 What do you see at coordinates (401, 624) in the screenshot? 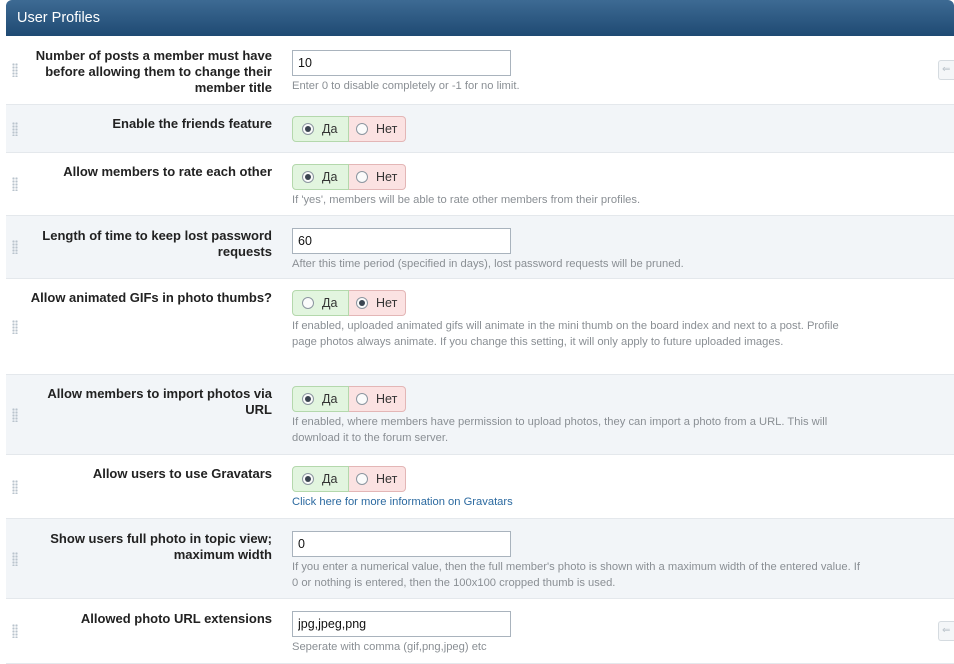
I see `photo-url-extensions-input` at bounding box center [401, 624].